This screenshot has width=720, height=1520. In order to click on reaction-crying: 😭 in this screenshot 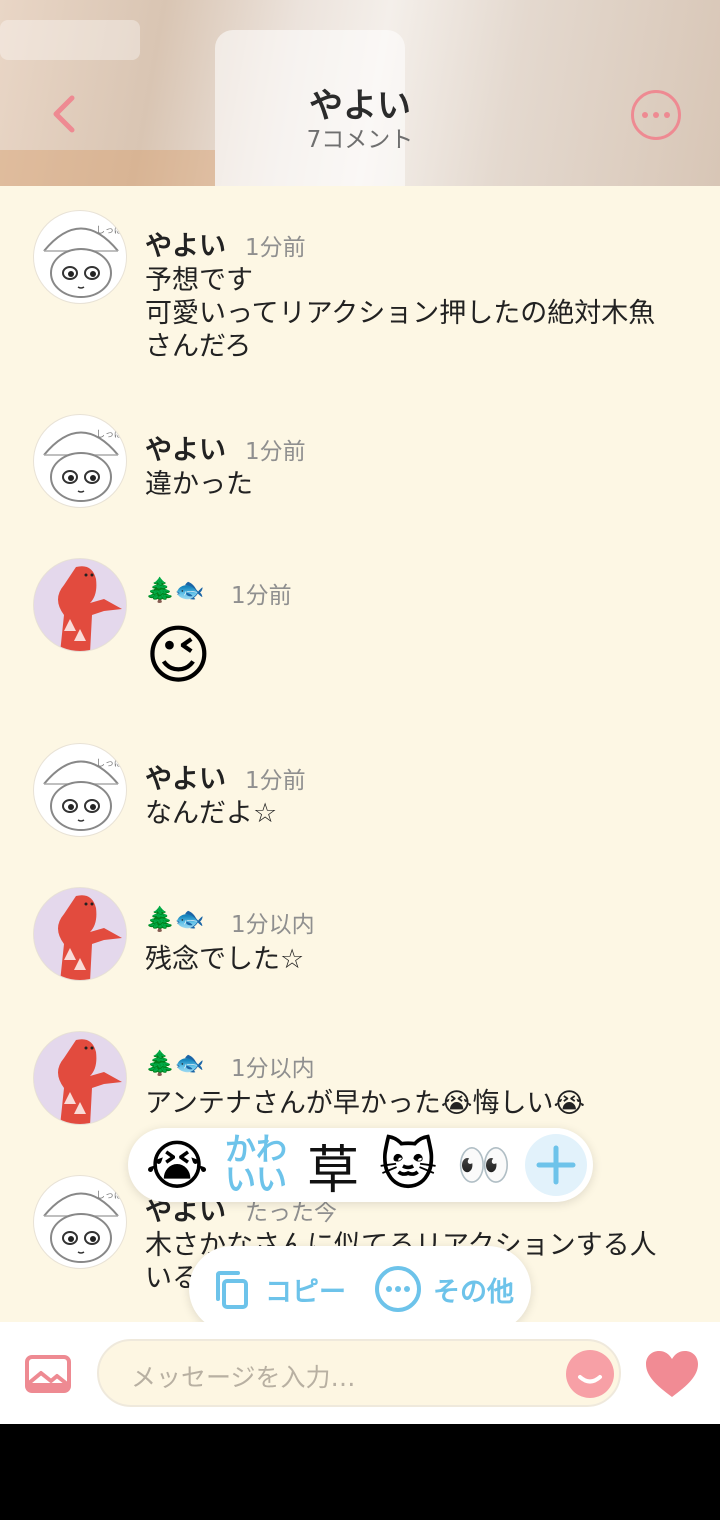, I will do `click(177, 1165)`.